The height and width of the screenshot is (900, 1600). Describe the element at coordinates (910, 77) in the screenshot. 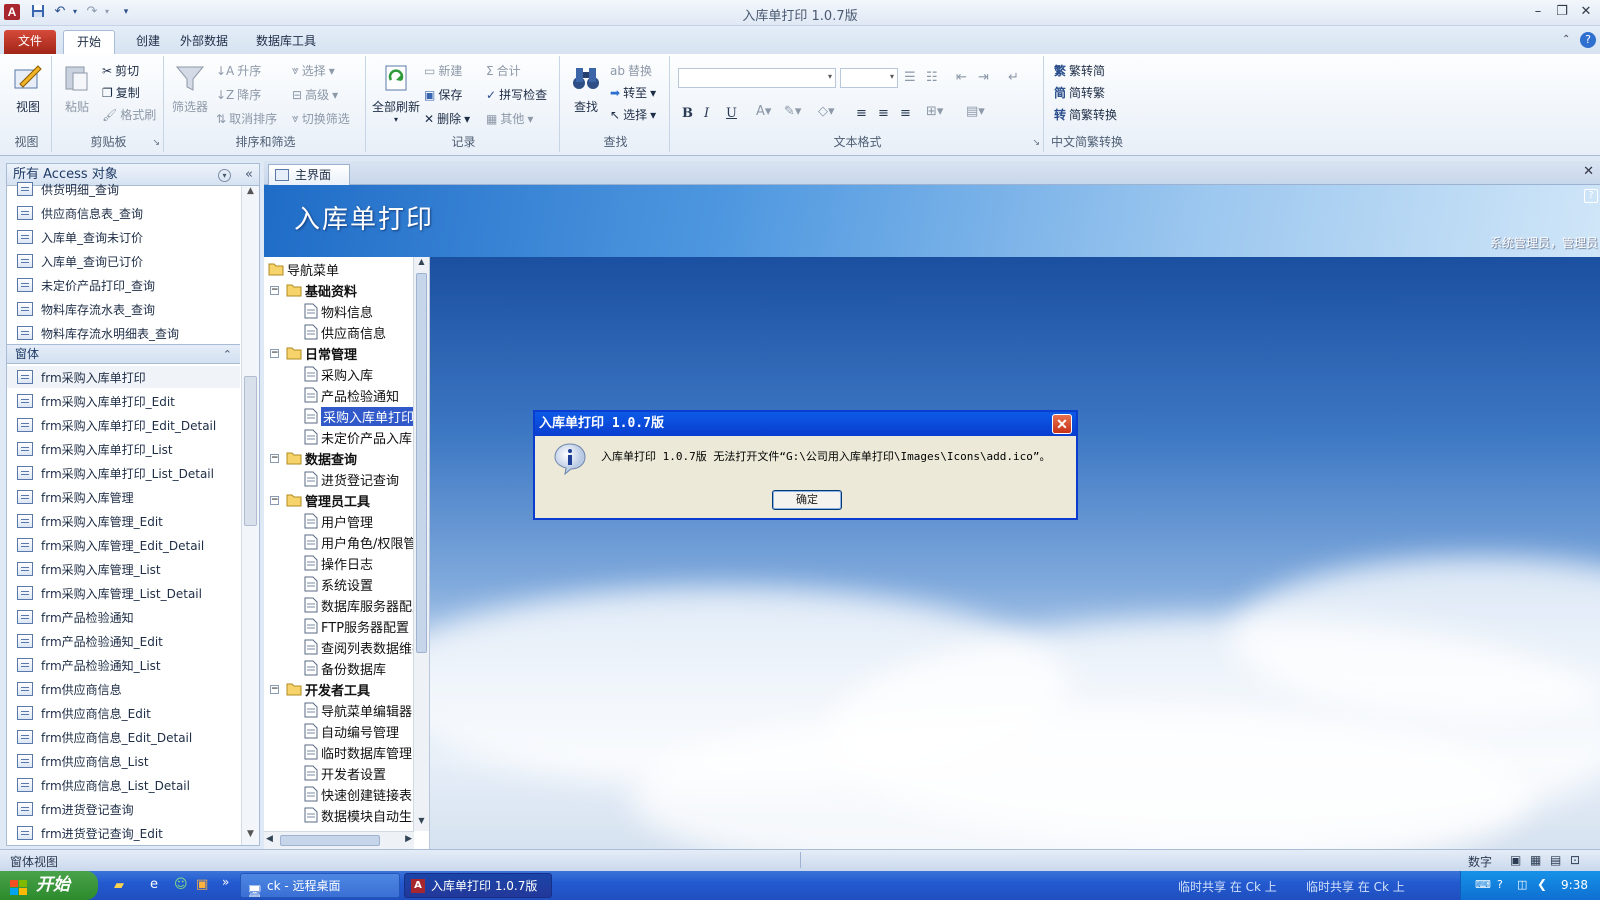

I see `bullets-icon: ☰` at that location.